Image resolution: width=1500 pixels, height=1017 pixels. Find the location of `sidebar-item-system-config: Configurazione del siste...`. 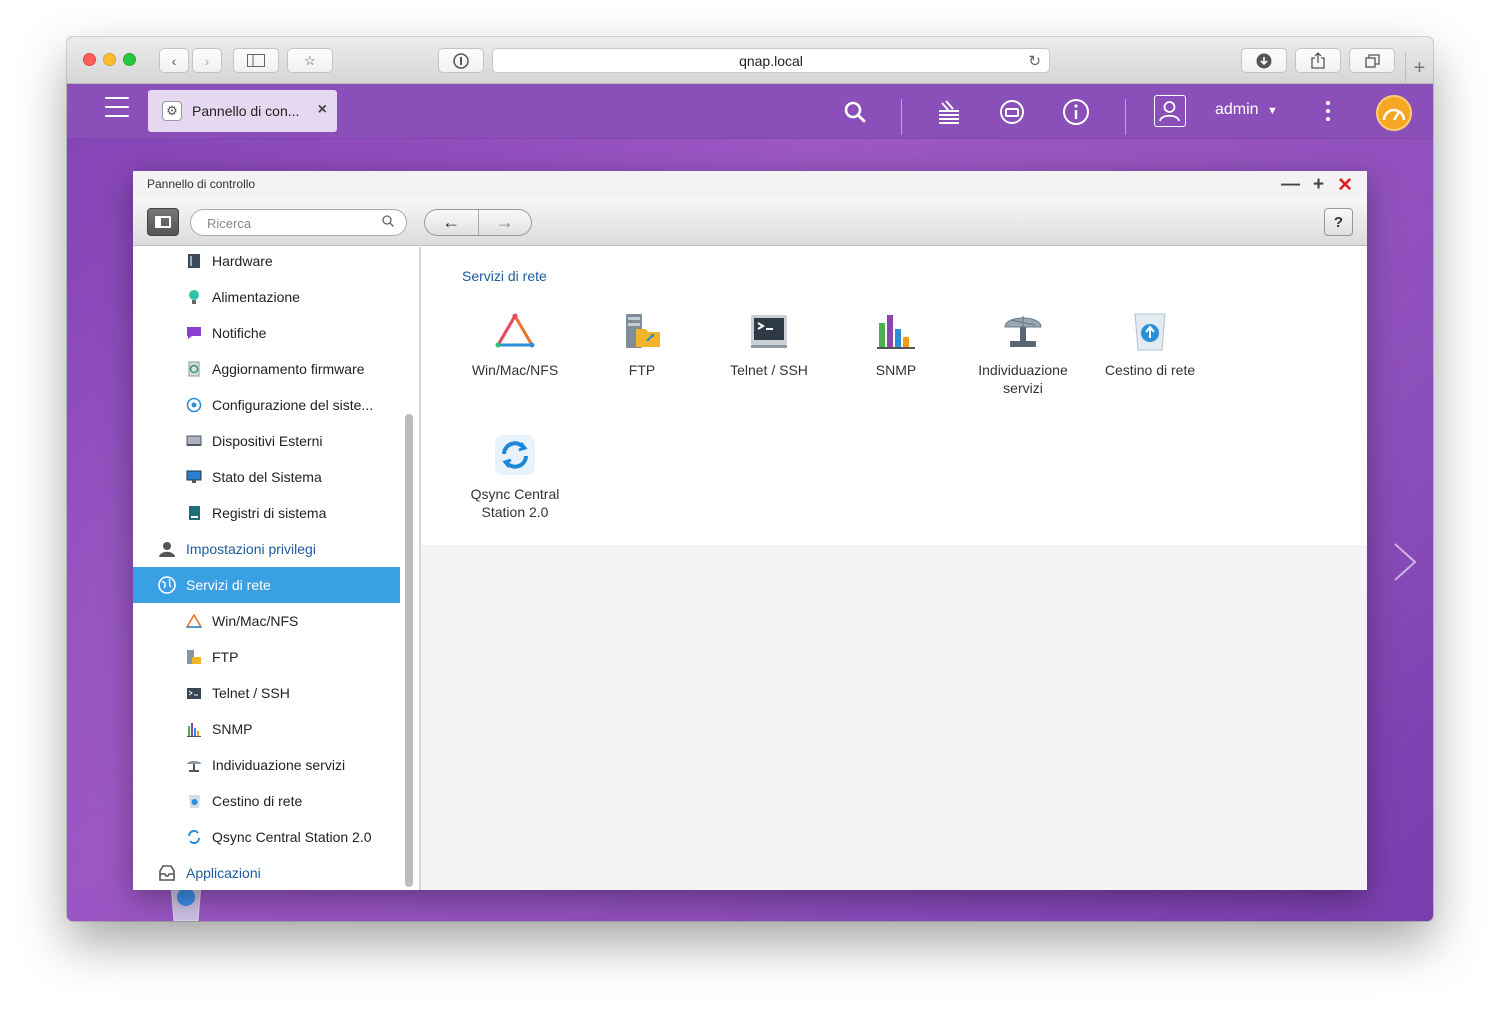

sidebar-item-system-config: Configurazione del siste... is located at coordinates (266, 405).